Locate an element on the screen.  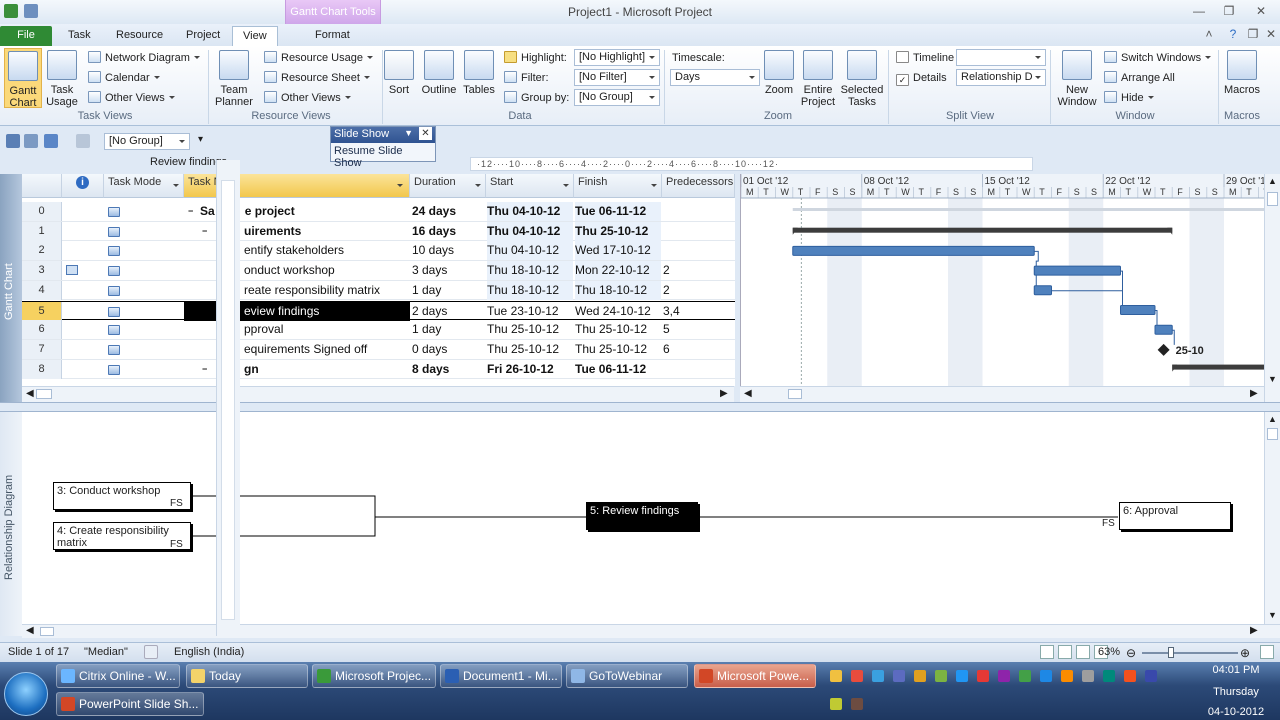
redo-icon is located at coordinates (83, 141).